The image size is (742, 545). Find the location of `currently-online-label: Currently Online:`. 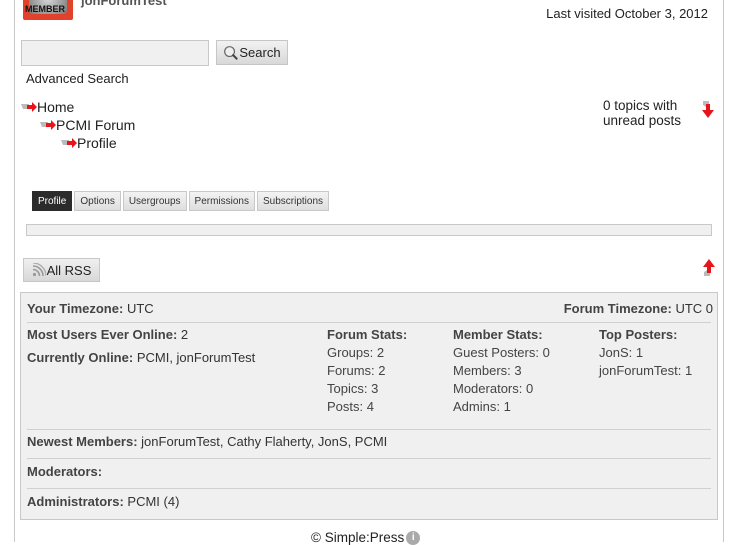

currently-online-label: Currently Online: is located at coordinates (80, 357).